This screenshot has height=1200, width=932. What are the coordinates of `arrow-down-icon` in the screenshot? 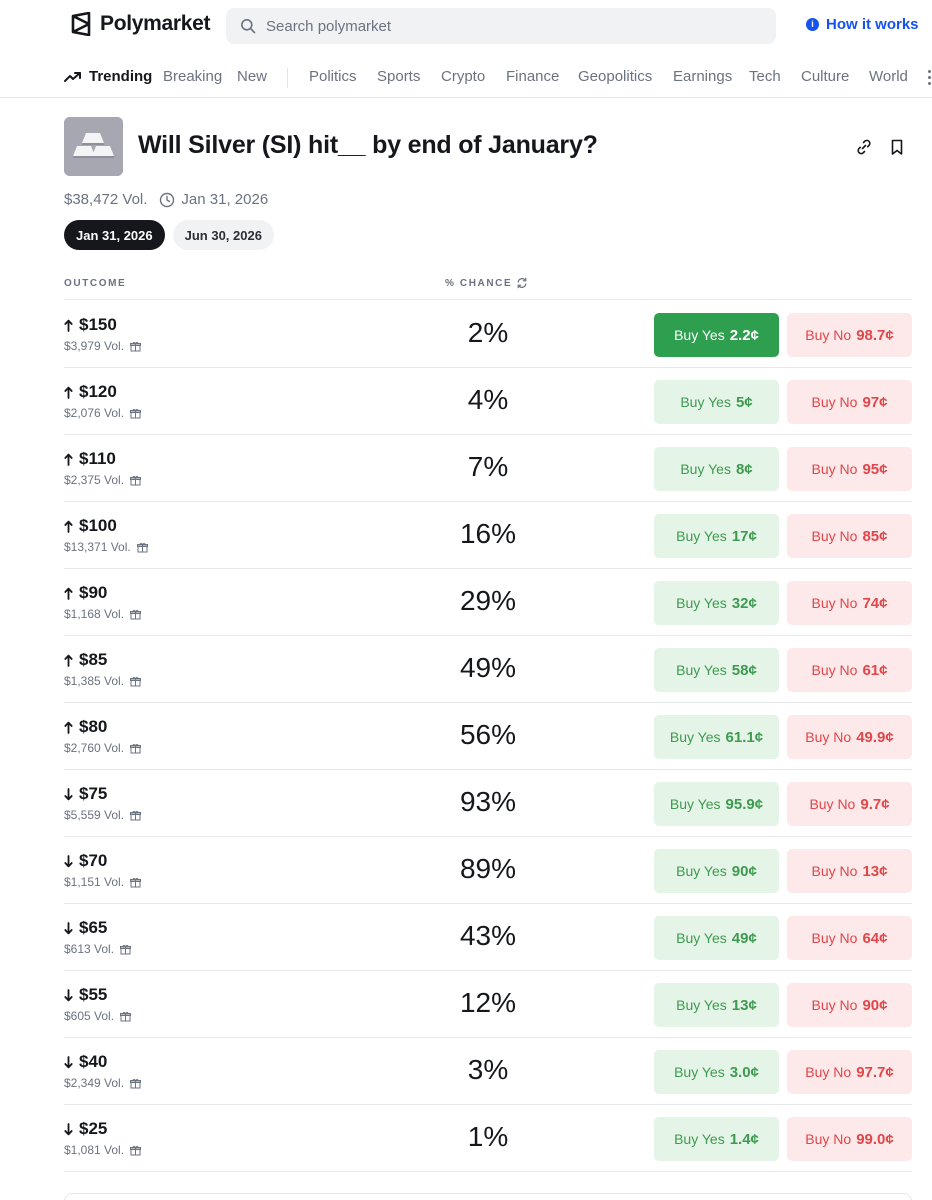 It's located at (68, 927).